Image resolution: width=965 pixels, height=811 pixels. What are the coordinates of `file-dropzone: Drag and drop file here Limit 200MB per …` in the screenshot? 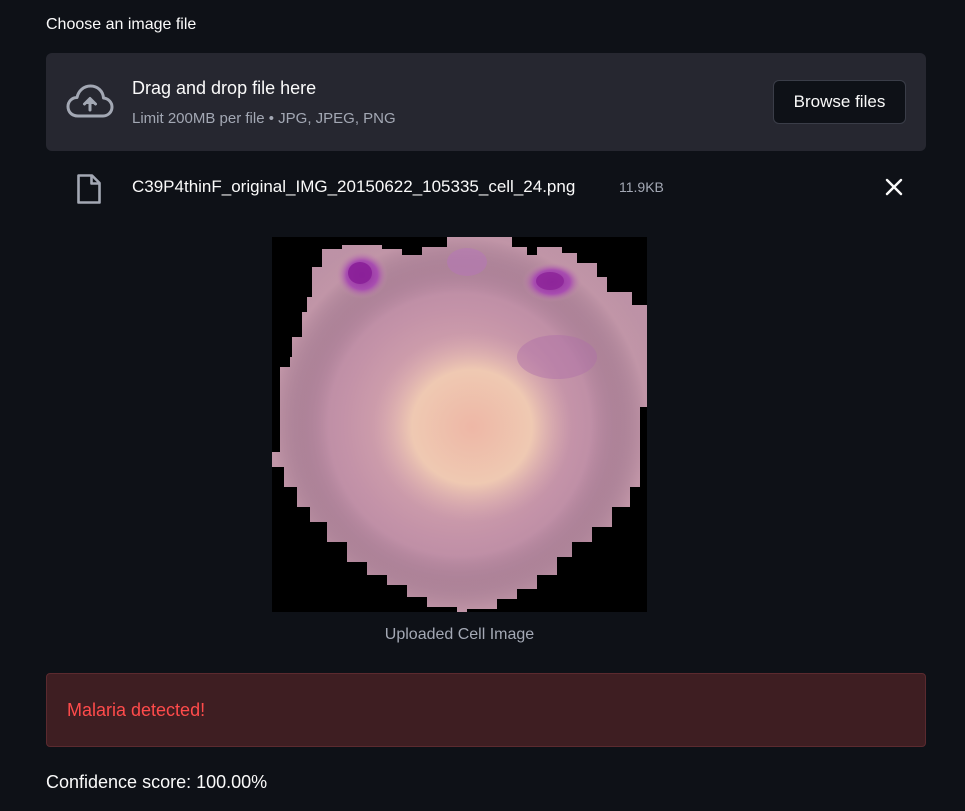 It's located at (486, 102).